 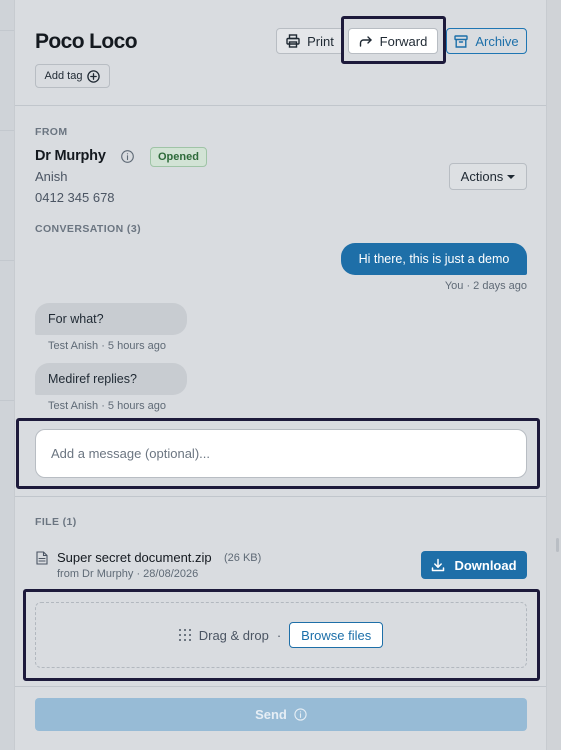 What do you see at coordinates (293, 41) in the screenshot?
I see `printer-icon` at bounding box center [293, 41].